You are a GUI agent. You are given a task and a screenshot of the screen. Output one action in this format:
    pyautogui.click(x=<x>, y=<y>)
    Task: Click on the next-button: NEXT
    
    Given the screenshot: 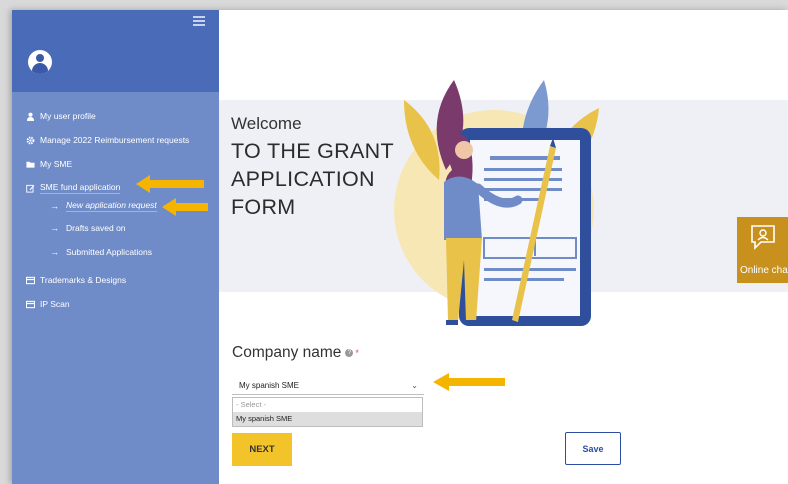 What is the action you would take?
    pyautogui.click(x=262, y=449)
    